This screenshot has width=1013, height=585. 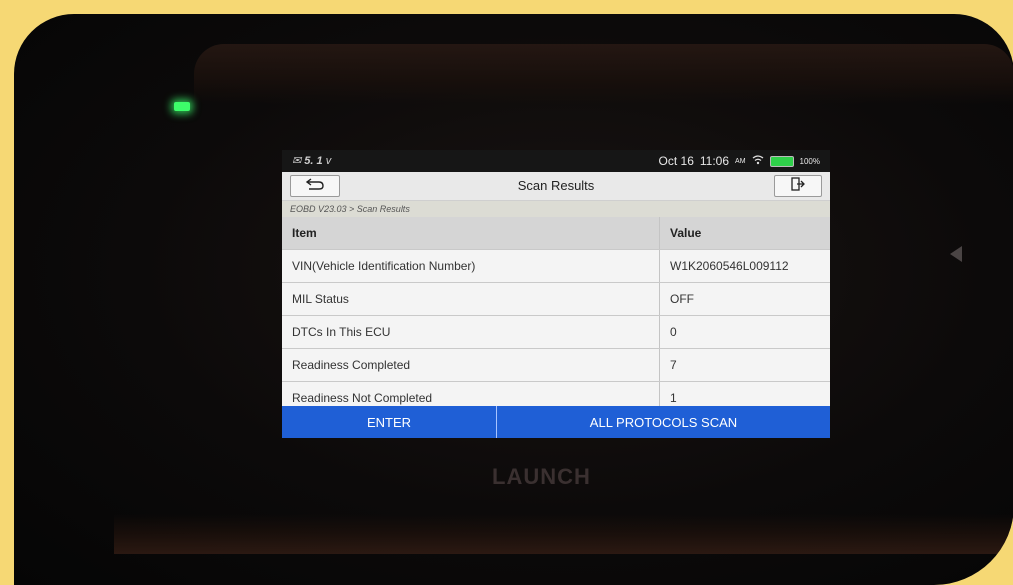 I want to click on table-row: Readiness Completed 7, so click(x=556, y=365).